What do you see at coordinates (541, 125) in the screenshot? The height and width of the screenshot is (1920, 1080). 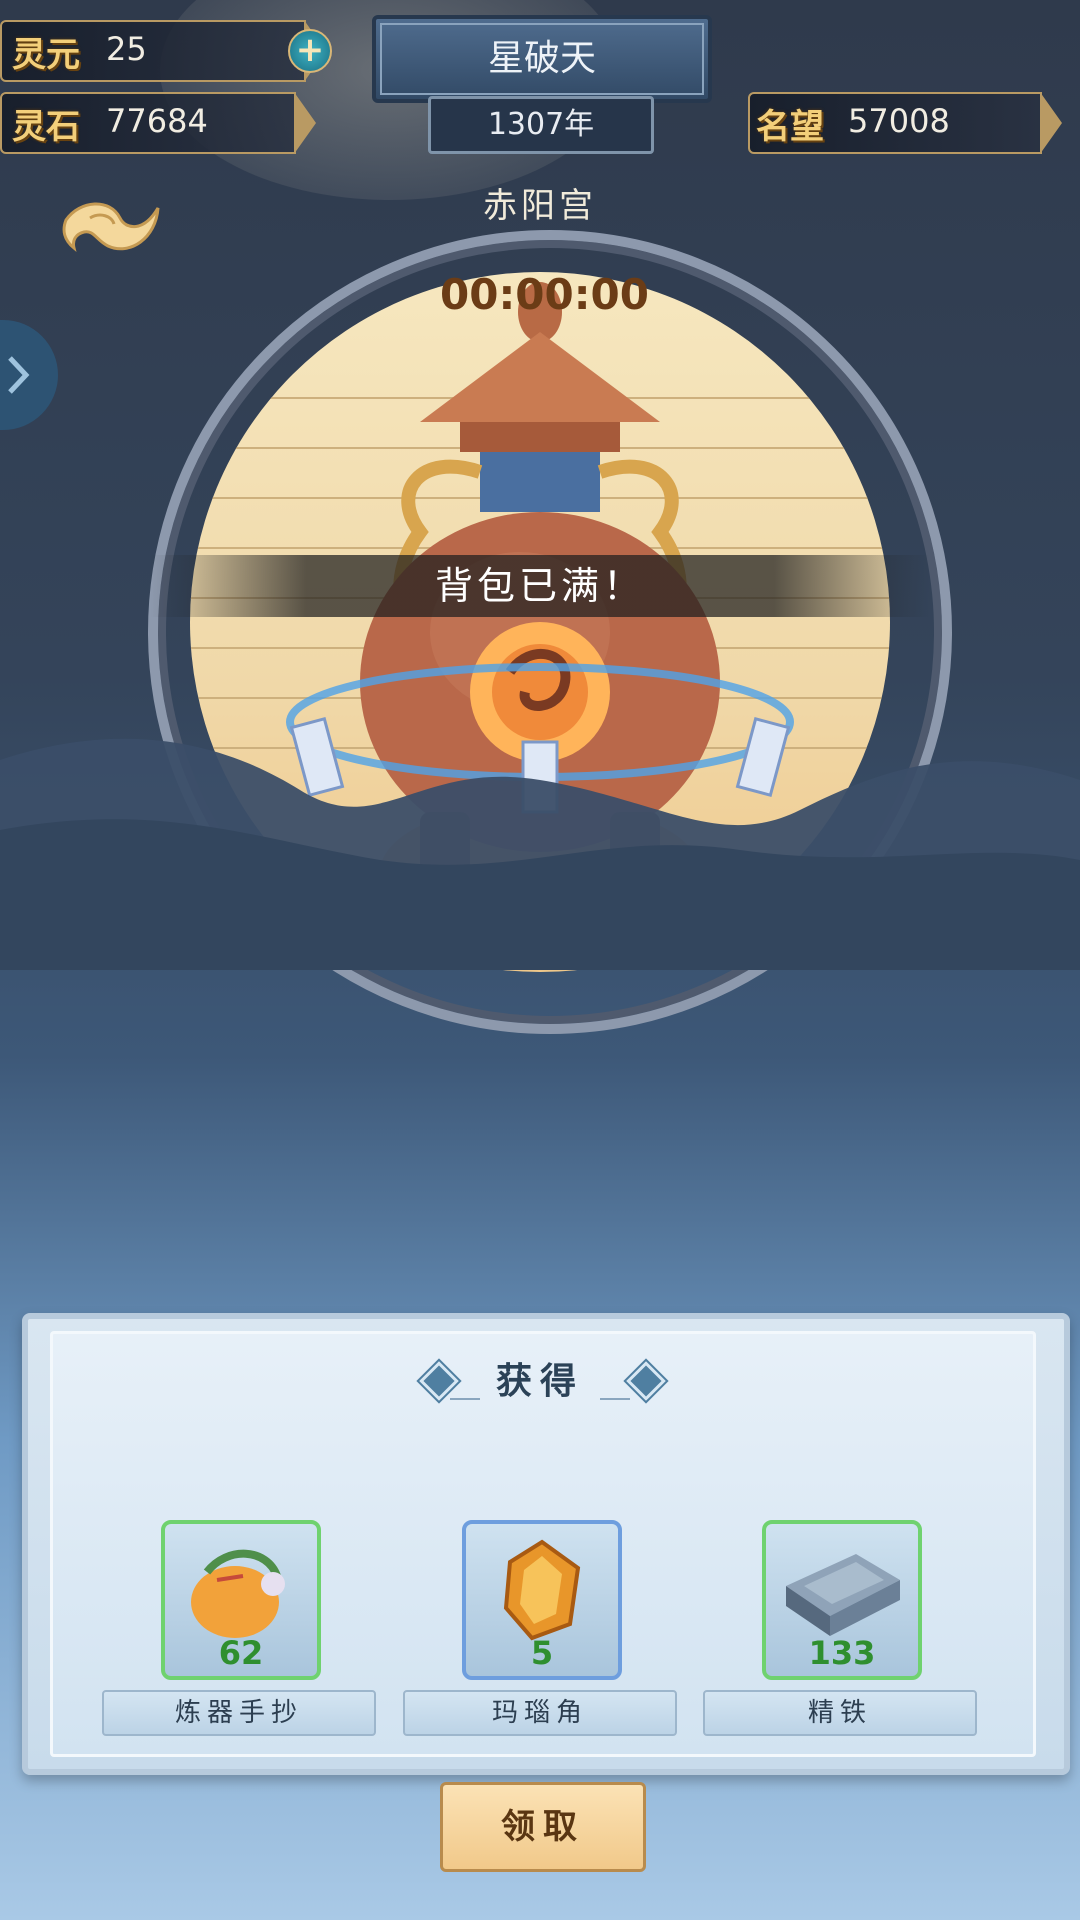 I see `year-display: 1307年` at bounding box center [541, 125].